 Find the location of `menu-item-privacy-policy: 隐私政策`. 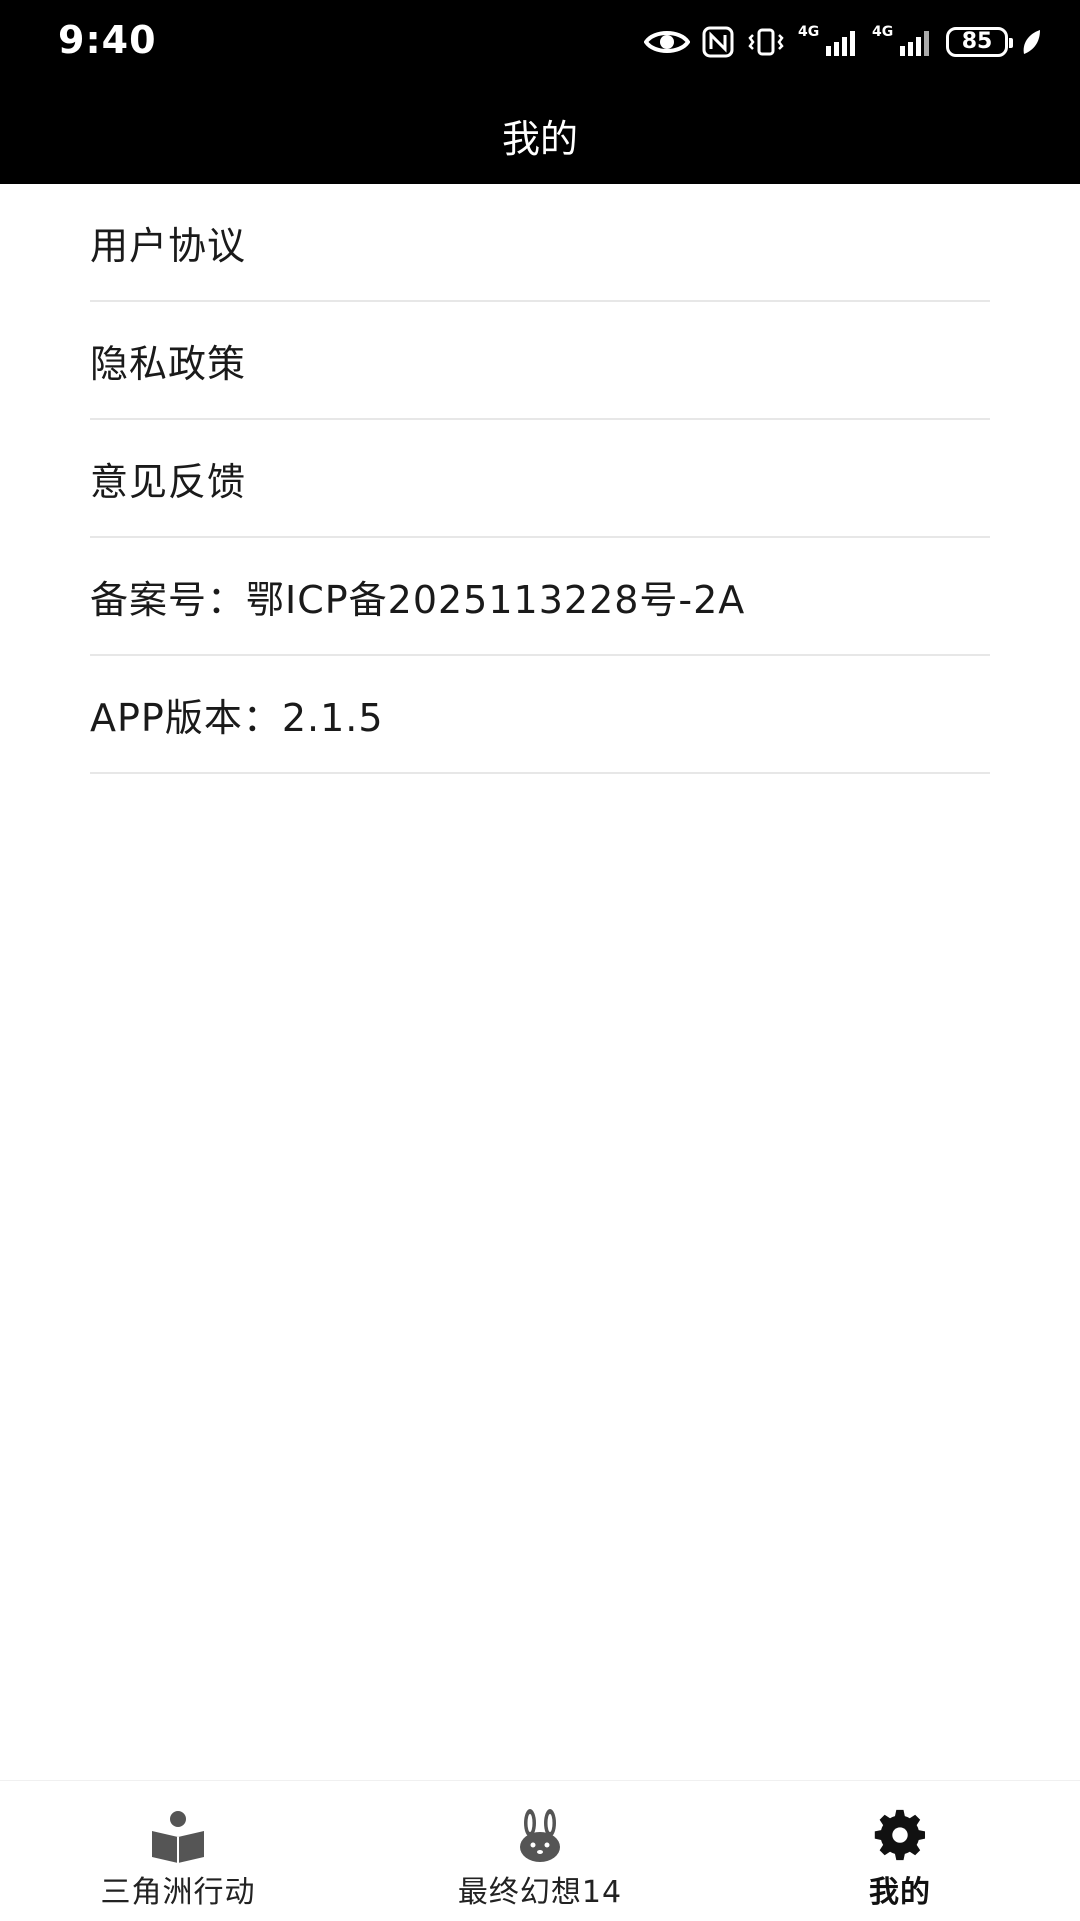

menu-item-privacy-policy: 隐私政策 is located at coordinates (540, 361).